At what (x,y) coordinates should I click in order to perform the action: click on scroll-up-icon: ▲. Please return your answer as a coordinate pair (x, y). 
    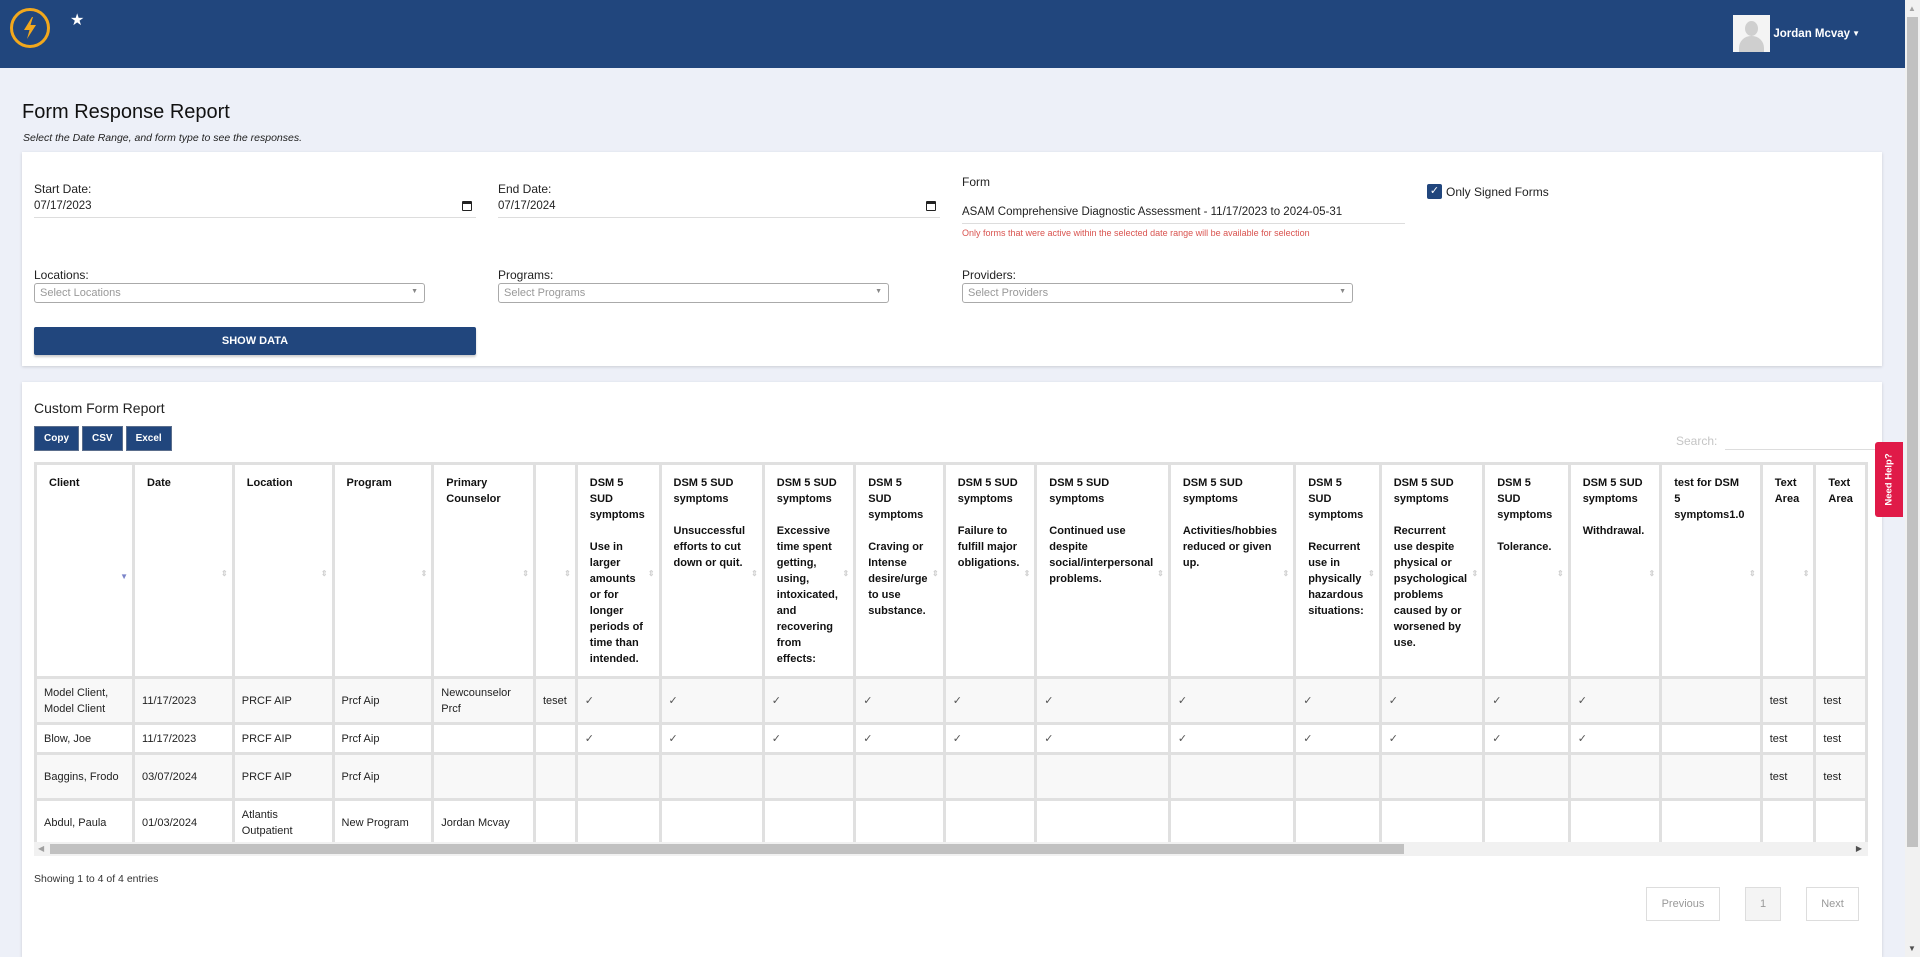
    Looking at the image, I should click on (1912, 8).